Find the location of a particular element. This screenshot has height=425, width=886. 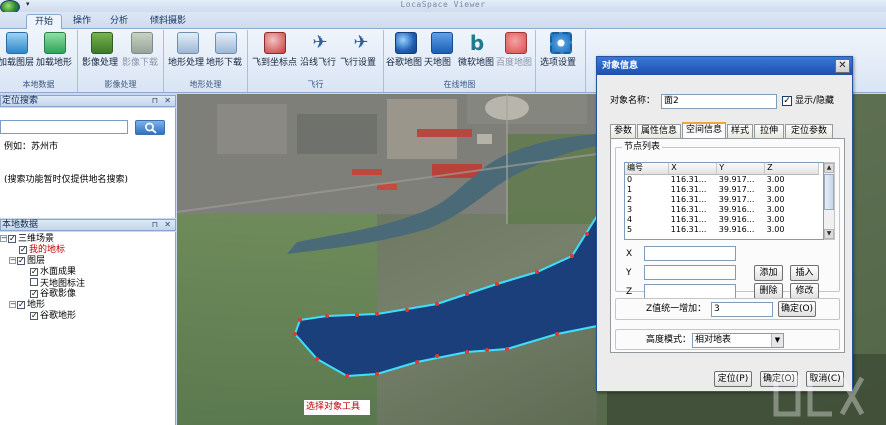

insert-button: 插入 is located at coordinates (804, 273).